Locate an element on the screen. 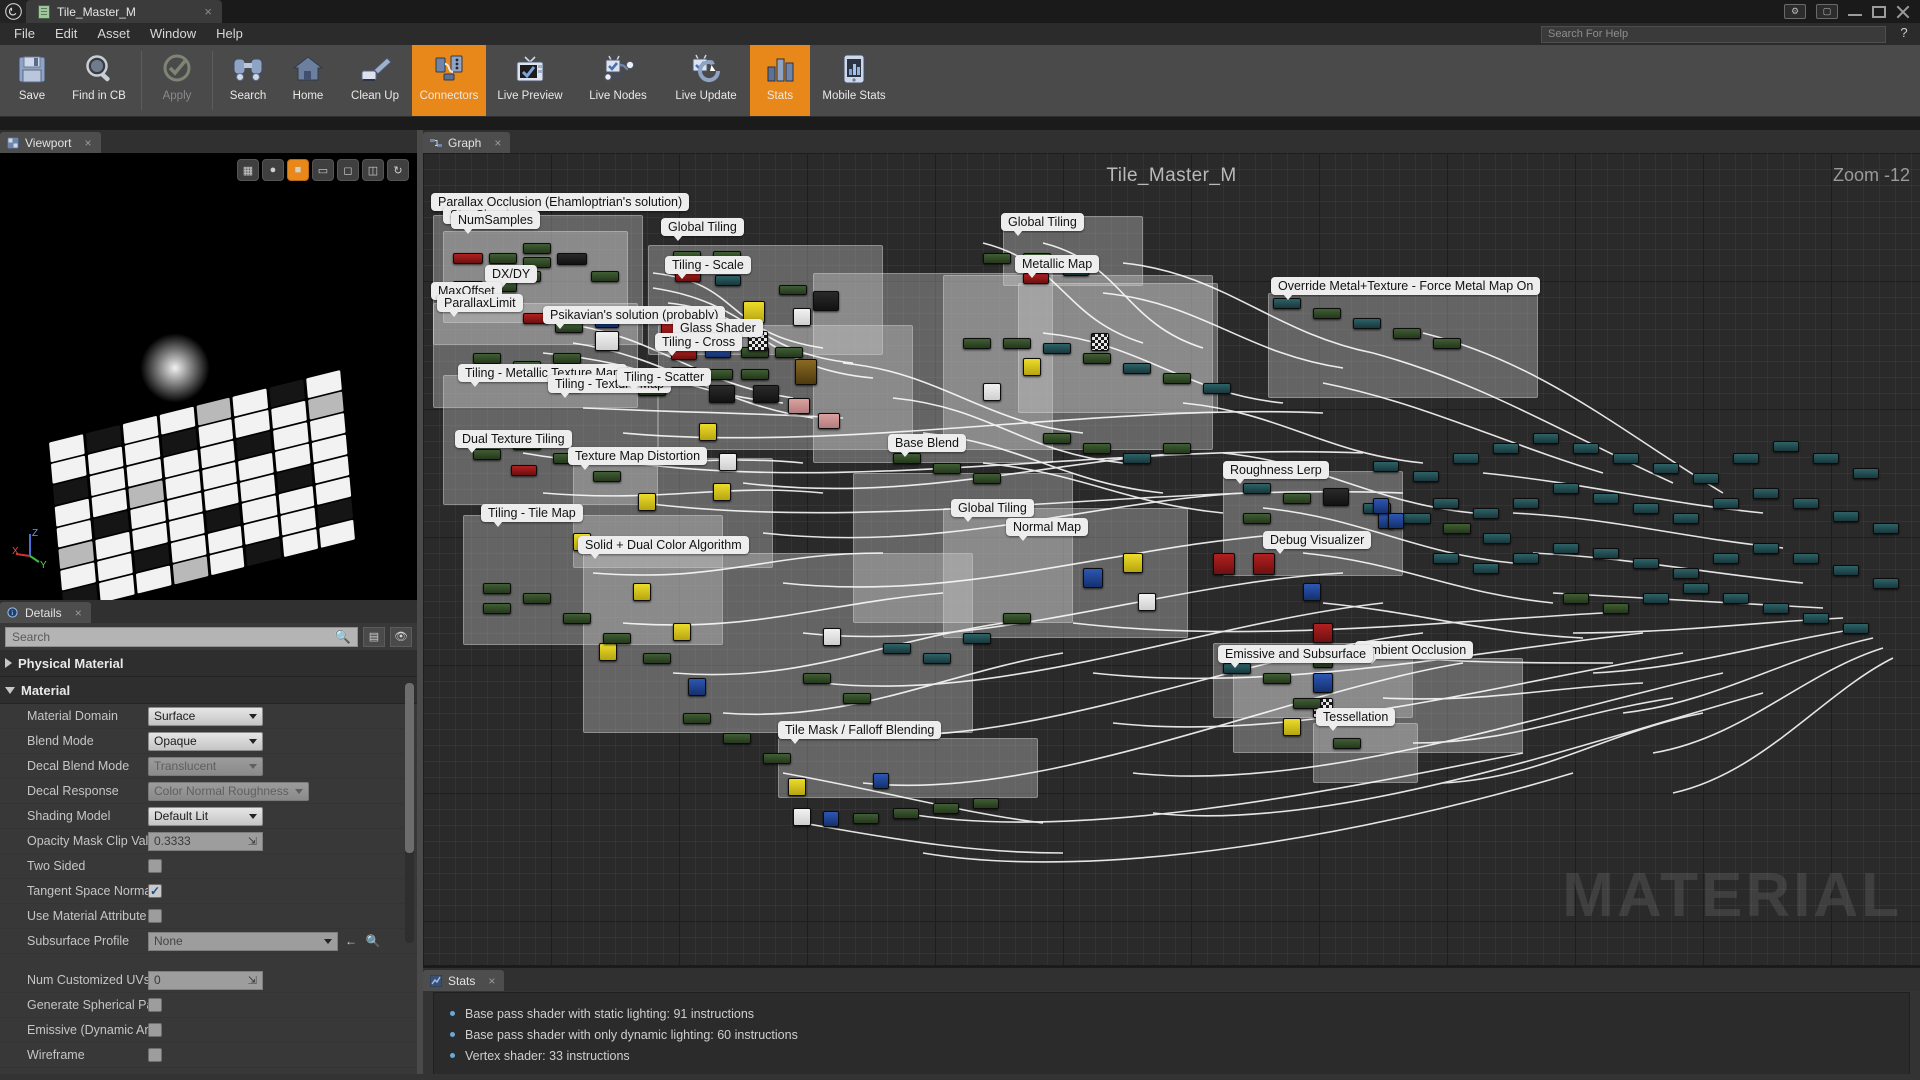  property-value: Opaque is located at coordinates (282, 741).